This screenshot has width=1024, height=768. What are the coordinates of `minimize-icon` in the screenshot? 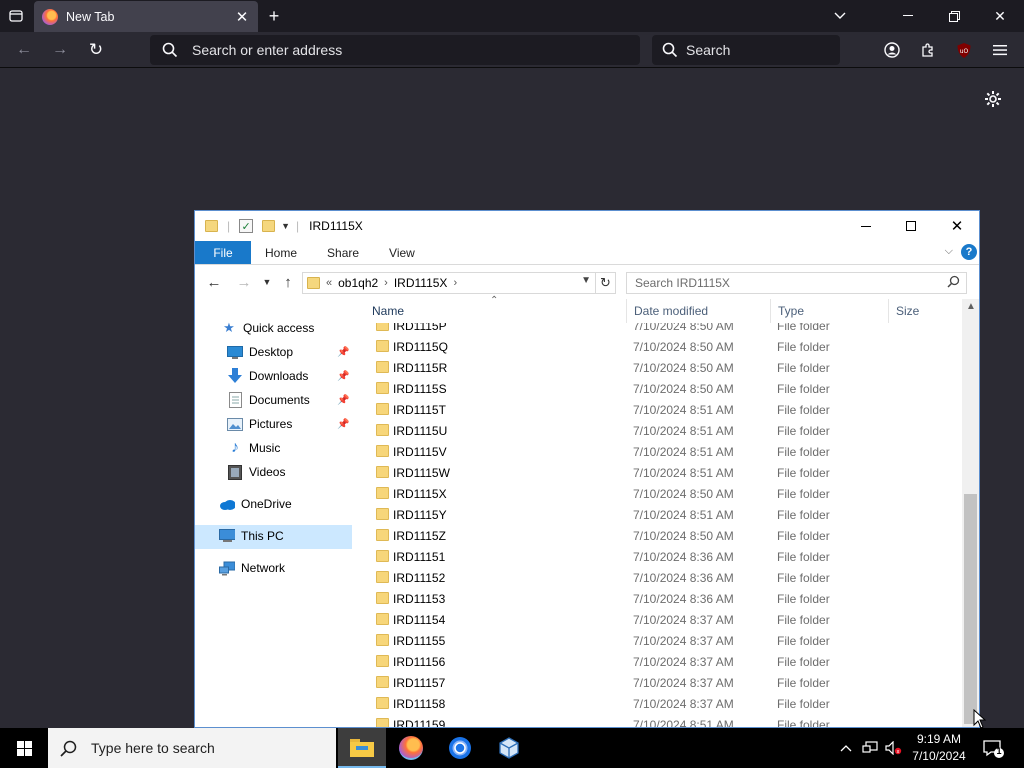 It's located at (908, 16).